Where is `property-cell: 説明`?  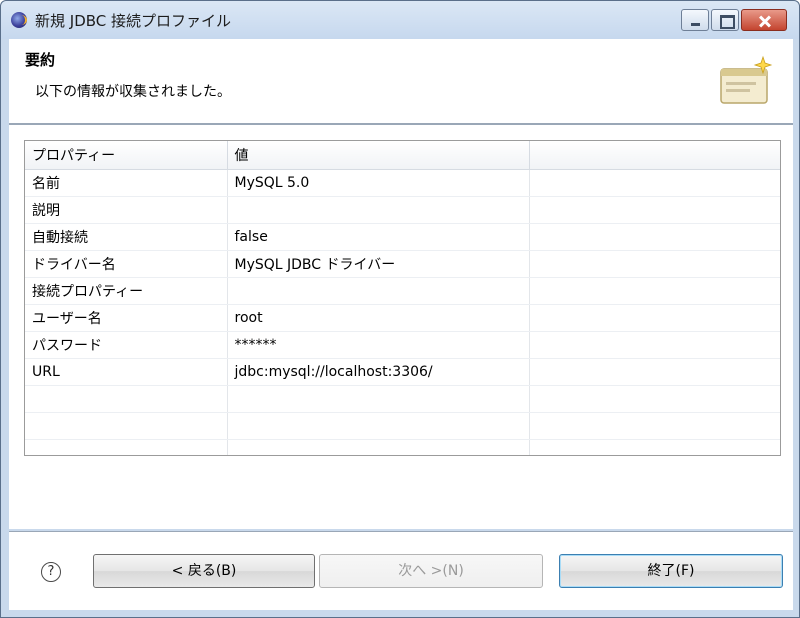
property-cell: 説明 is located at coordinates (126, 210).